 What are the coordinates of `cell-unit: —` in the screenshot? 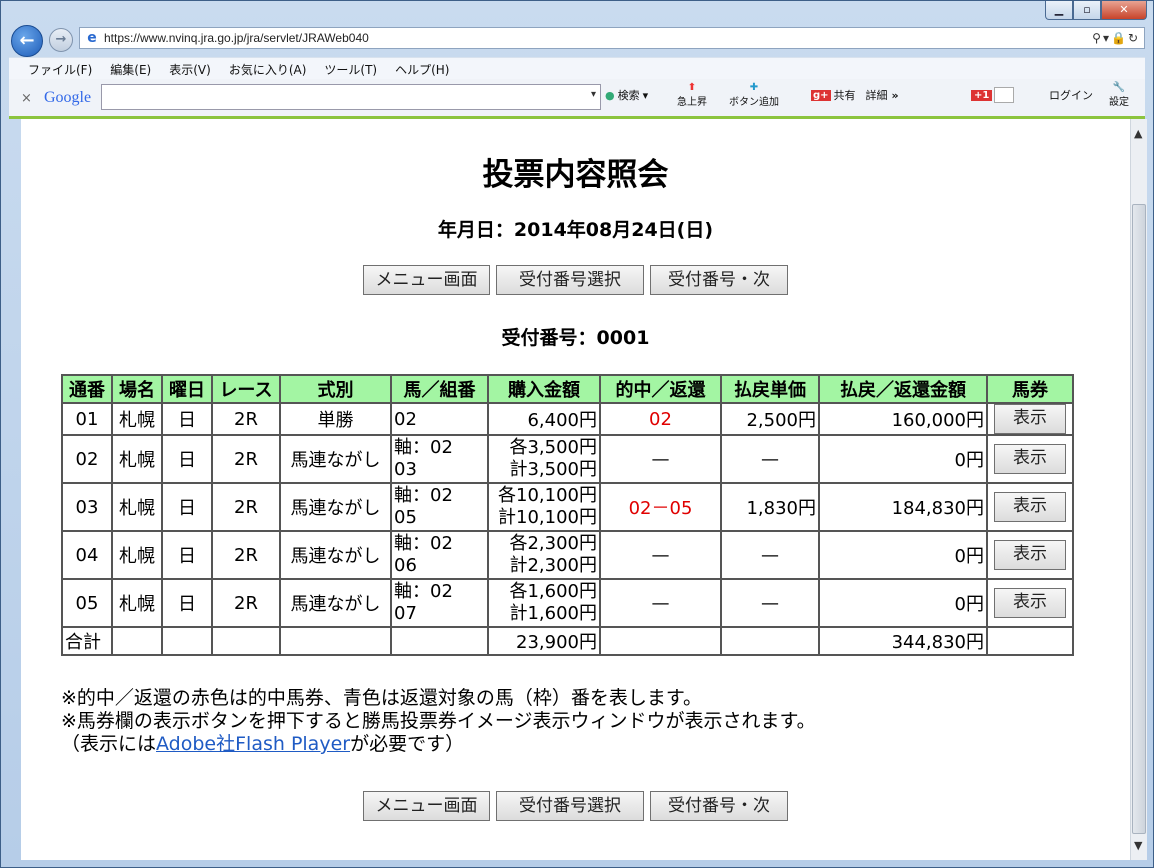 It's located at (770, 555).